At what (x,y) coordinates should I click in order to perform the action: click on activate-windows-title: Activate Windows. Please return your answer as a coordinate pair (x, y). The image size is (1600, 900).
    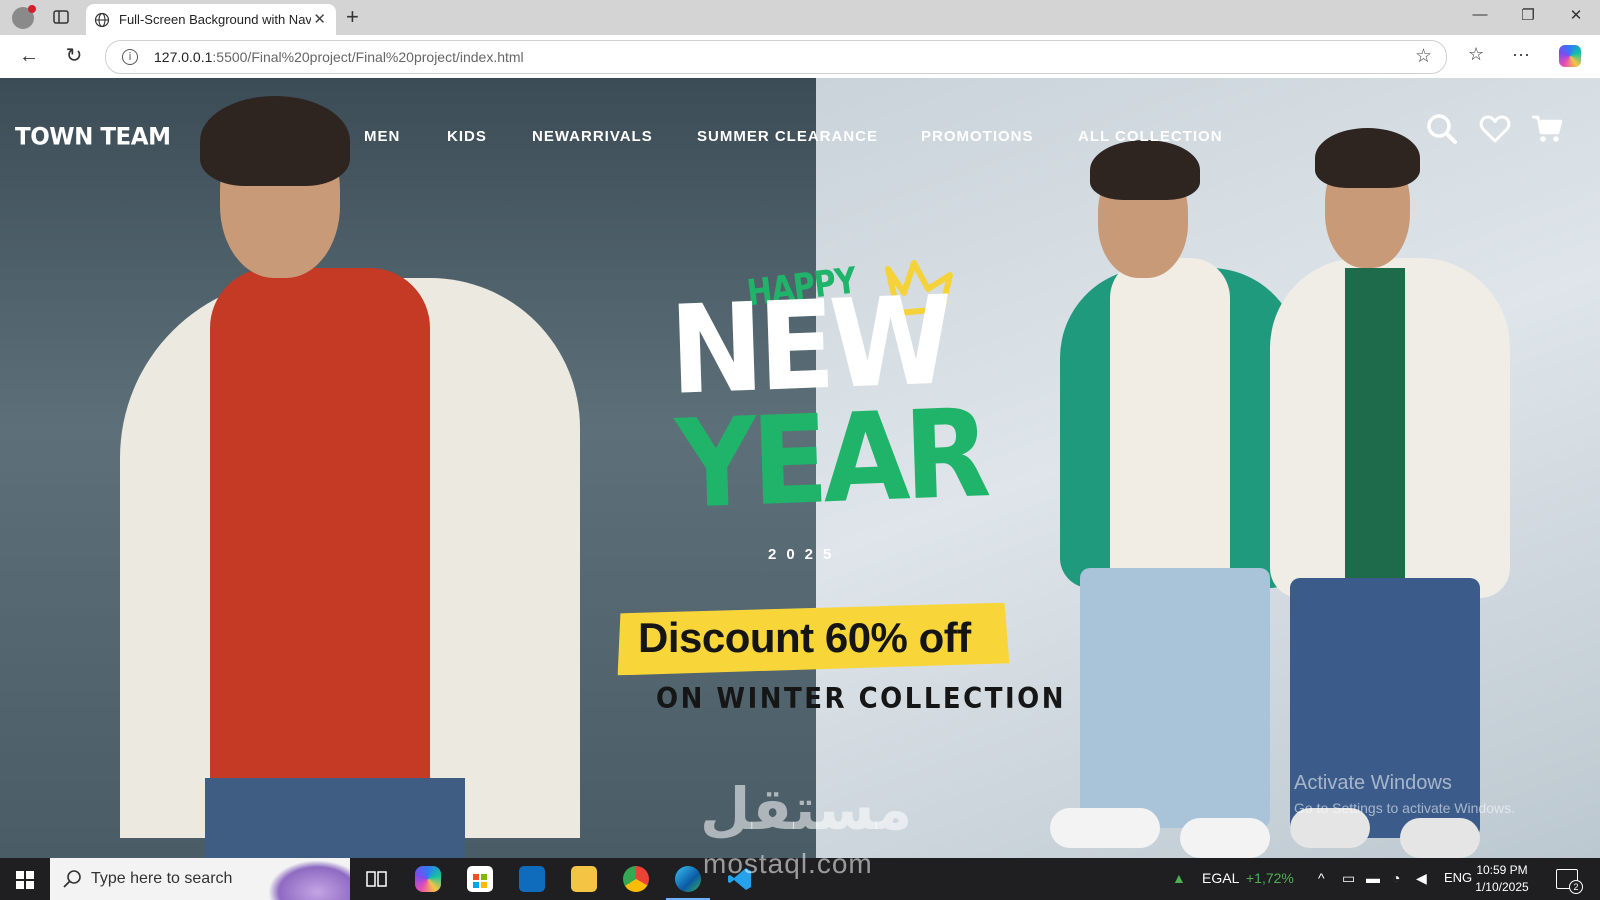
    Looking at the image, I should click on (1373, 783).